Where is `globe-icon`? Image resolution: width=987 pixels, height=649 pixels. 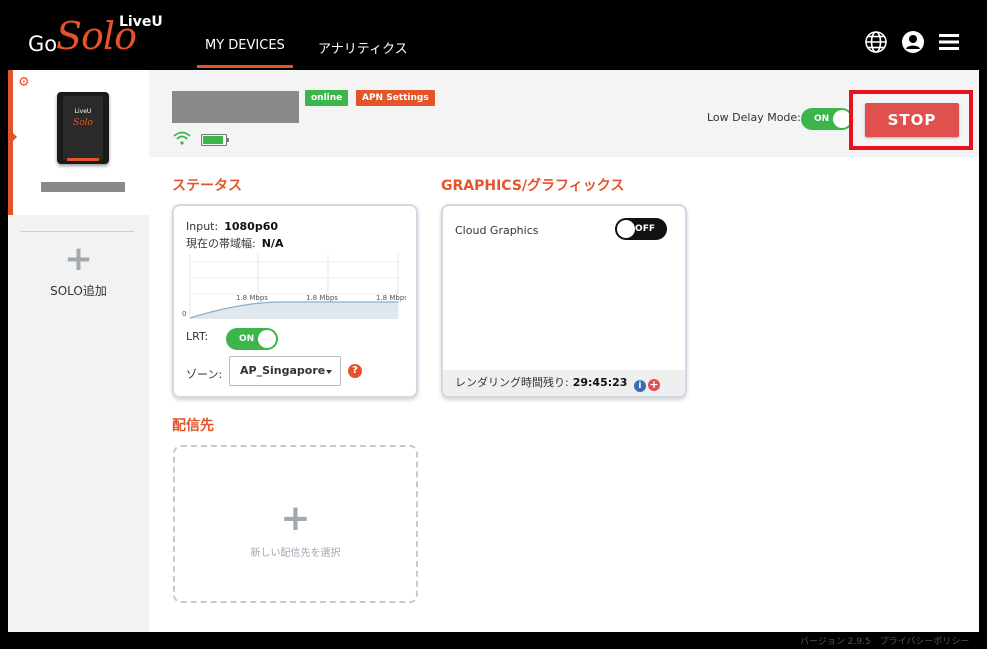
globe-icon is located at coordinates (876, 42).